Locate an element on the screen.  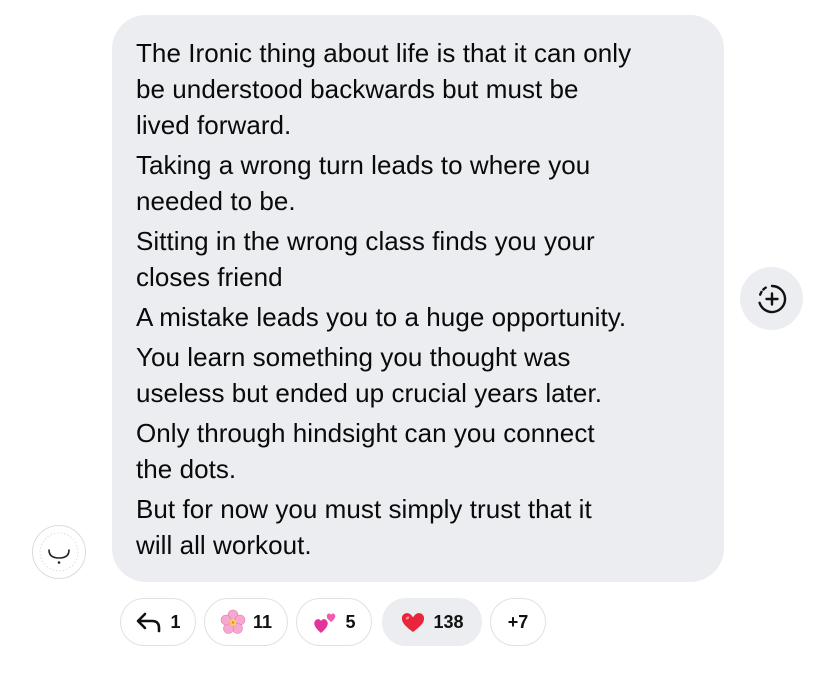
reaction-count: 138 is located at coordinates (448, 621).